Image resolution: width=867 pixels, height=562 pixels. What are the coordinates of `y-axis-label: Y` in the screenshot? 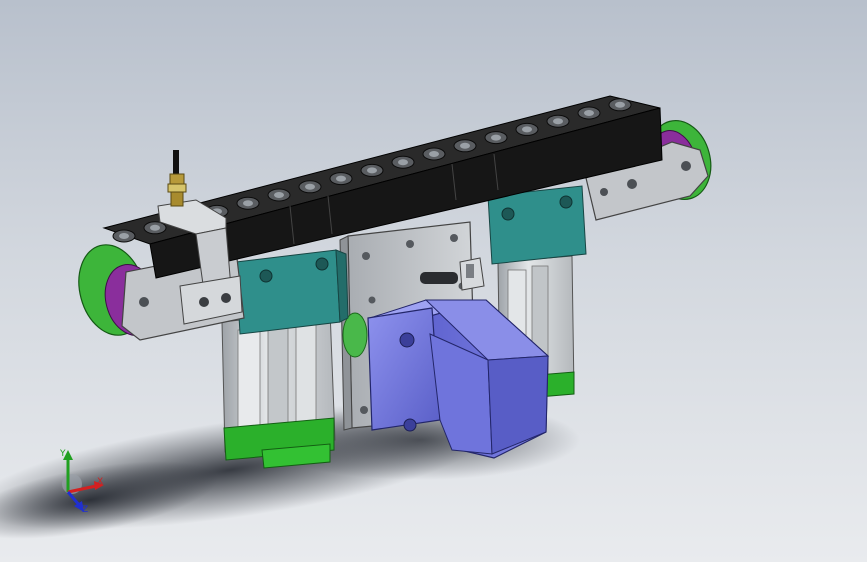 It's located at (62, 454).